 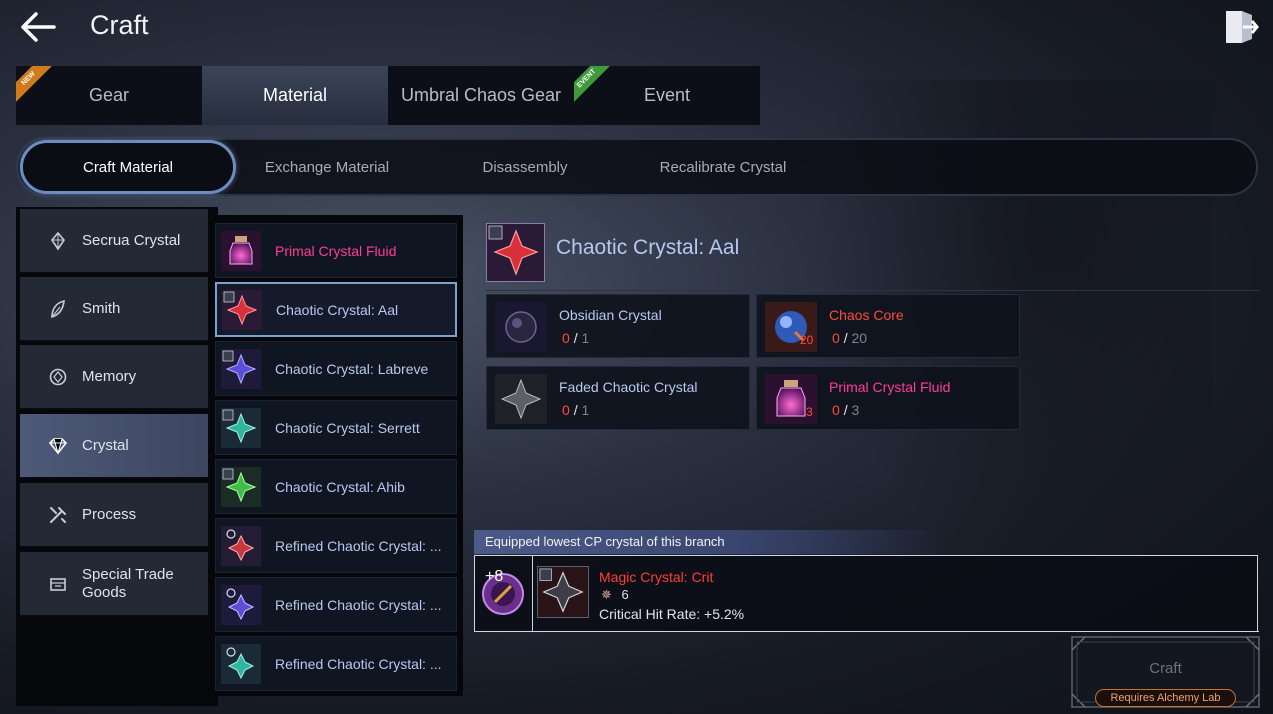 What do you see at coordinates (101, 308) in the screenshot?
I see `category-label: Smith` at bounding box center [101, 308].